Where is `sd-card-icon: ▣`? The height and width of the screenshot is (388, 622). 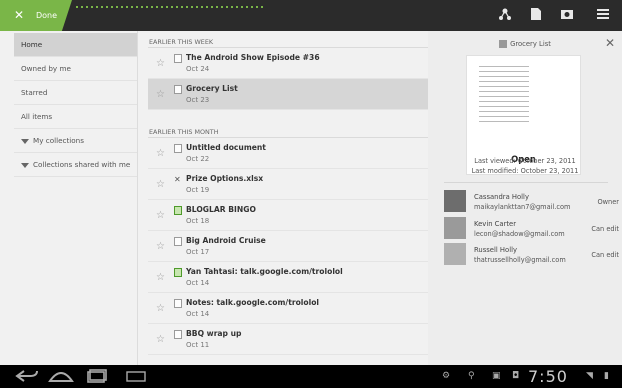
sd-card-icon: ▣ is located at coordinates (496, 376).